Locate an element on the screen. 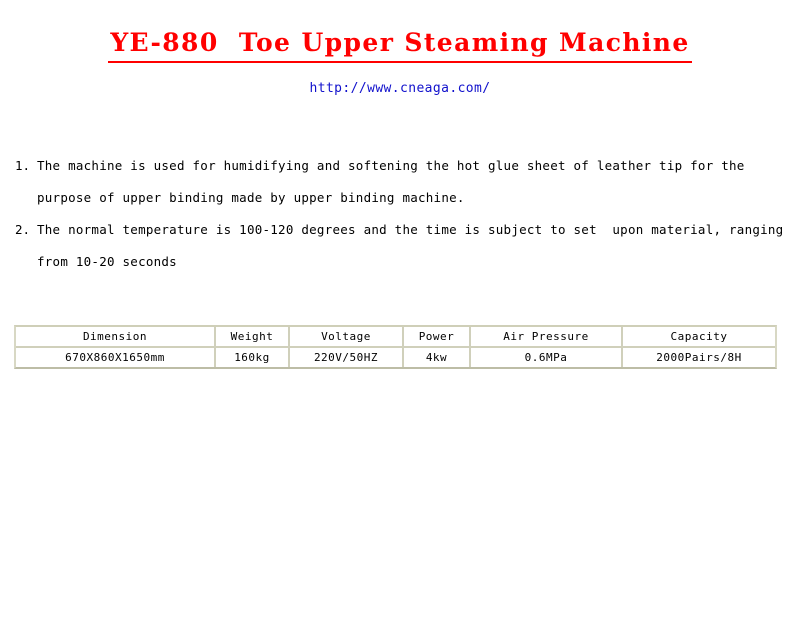  url-container: http://www.cneaga.com/ is located at coordinates (400, 86).